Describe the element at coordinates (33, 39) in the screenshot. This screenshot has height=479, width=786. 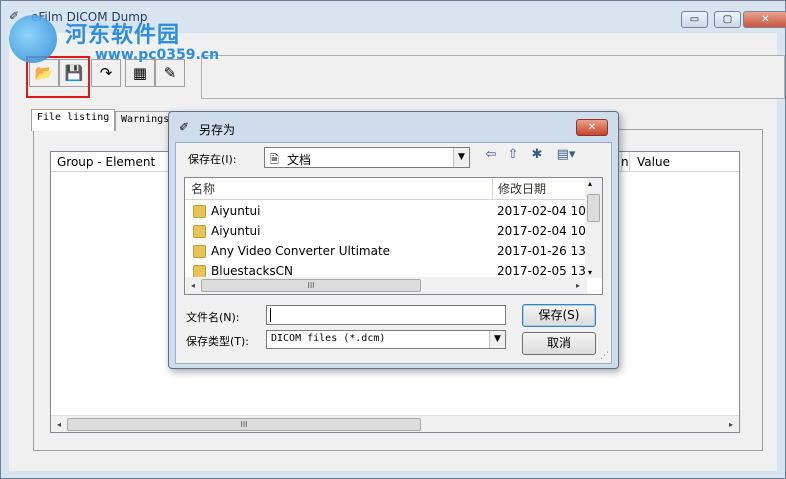
I see `watermark-logo` at that location.